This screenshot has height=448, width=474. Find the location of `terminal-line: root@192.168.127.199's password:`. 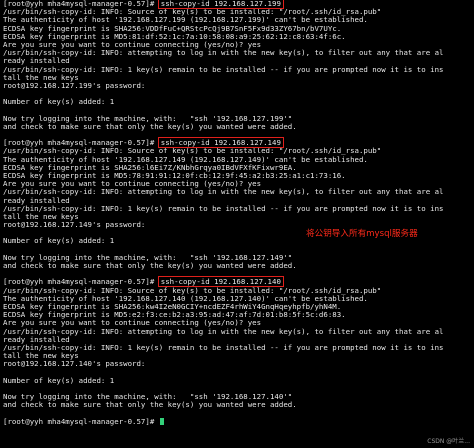

terminal-line: root@192.168.127.199's password: is located at coordinates (74, 85).